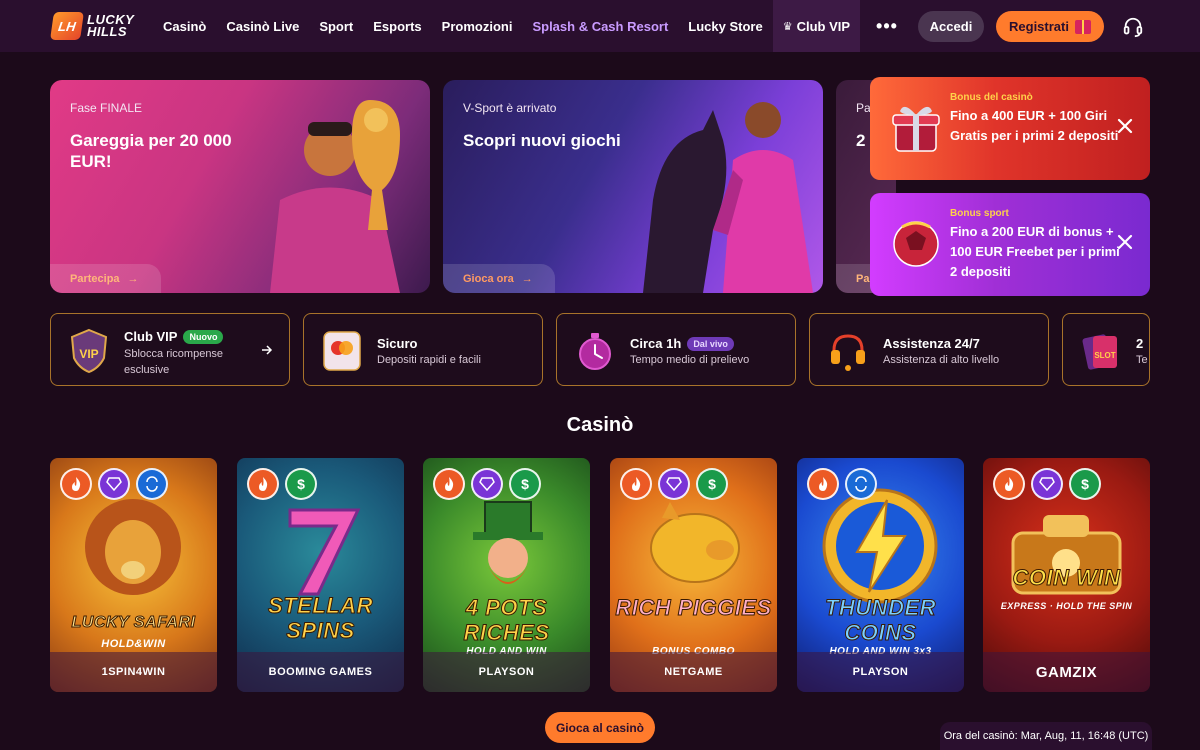  I want to click on stopwatch-icon, so click(595, 351).